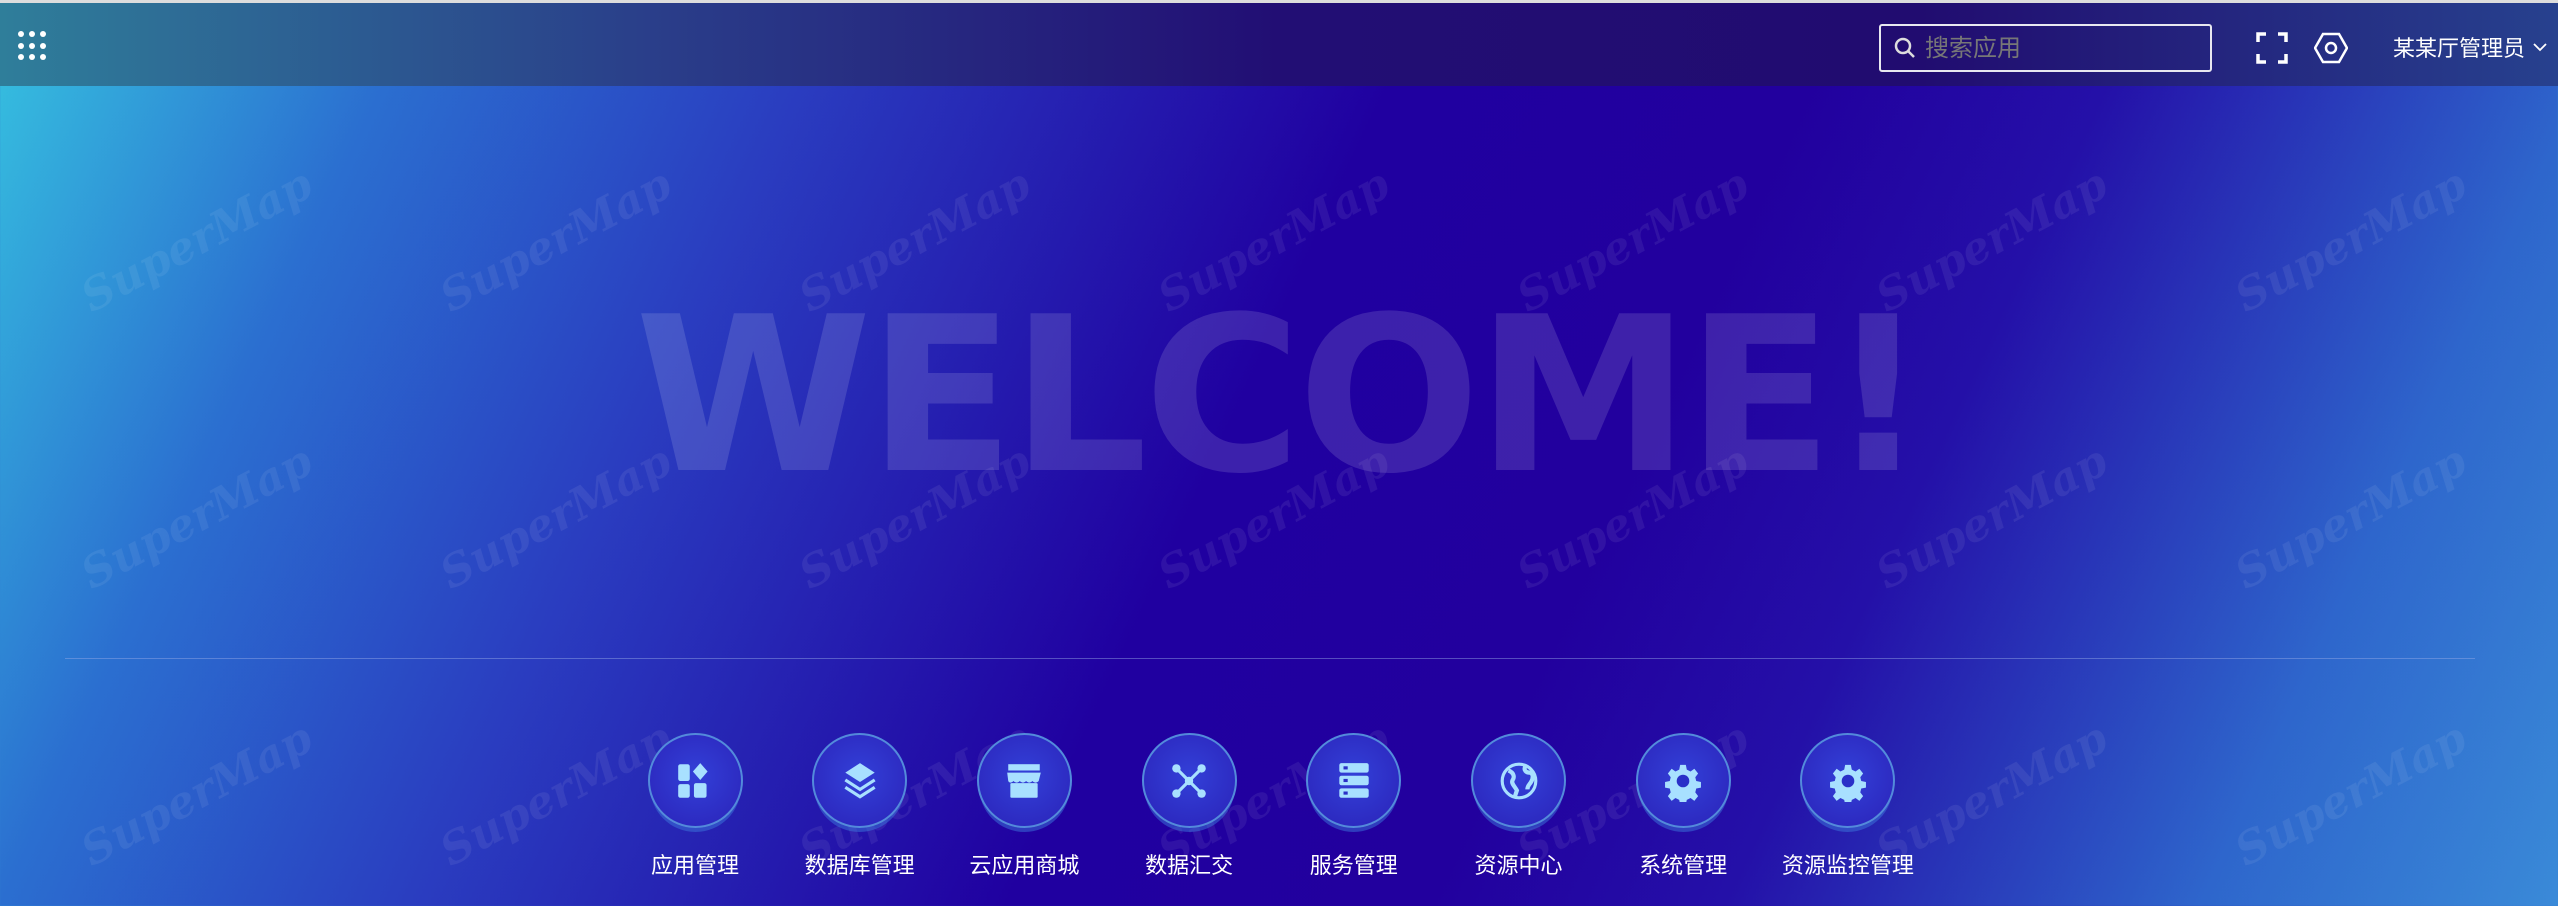 This screenshot has width=2558, height=906. Describe the element at coordinates (1024, 866) in the screenshot. I see `nav-item-label: 云应用商城` at that location.